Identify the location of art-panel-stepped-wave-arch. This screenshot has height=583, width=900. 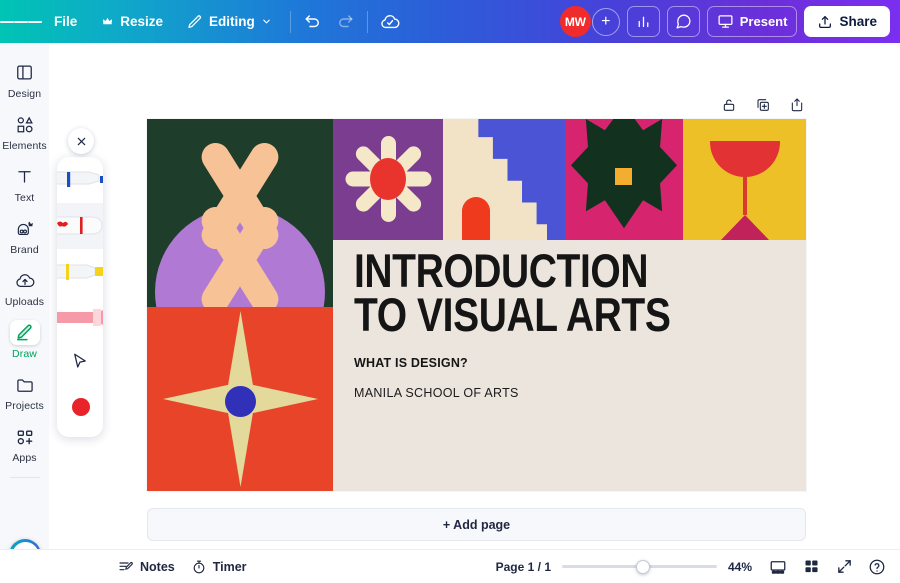
(504, 179).